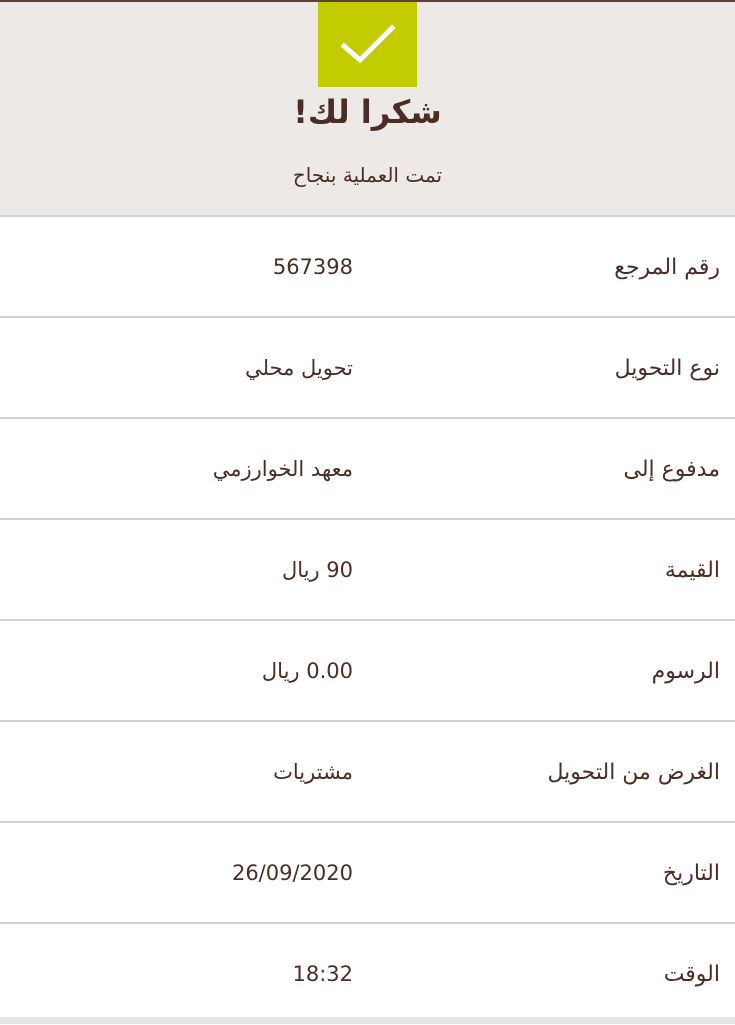  Describe the element at coordinates (367, 671) in the screenshot. I see `detail-row-fees: الرسوم 0.00 ريال` at that location.